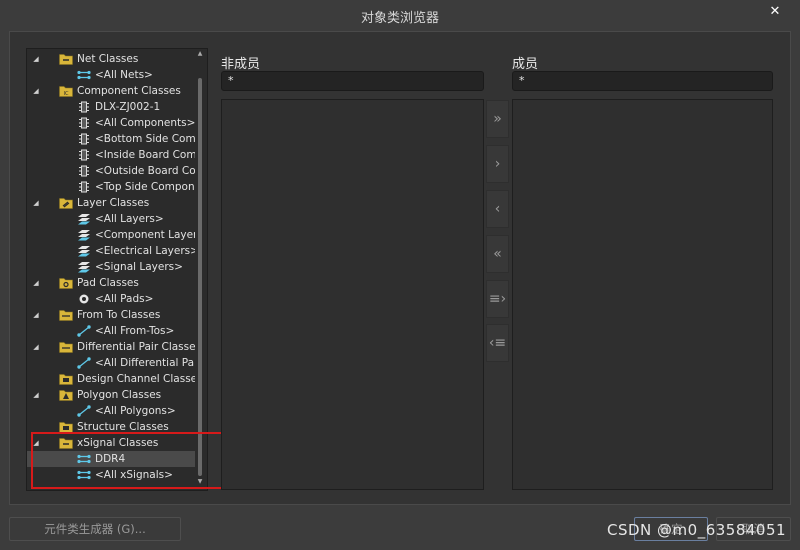  Describe the element at coordinates (200, 483) in the screenshot. I see `scroll-down-arrow-icon: ▼` at that location.